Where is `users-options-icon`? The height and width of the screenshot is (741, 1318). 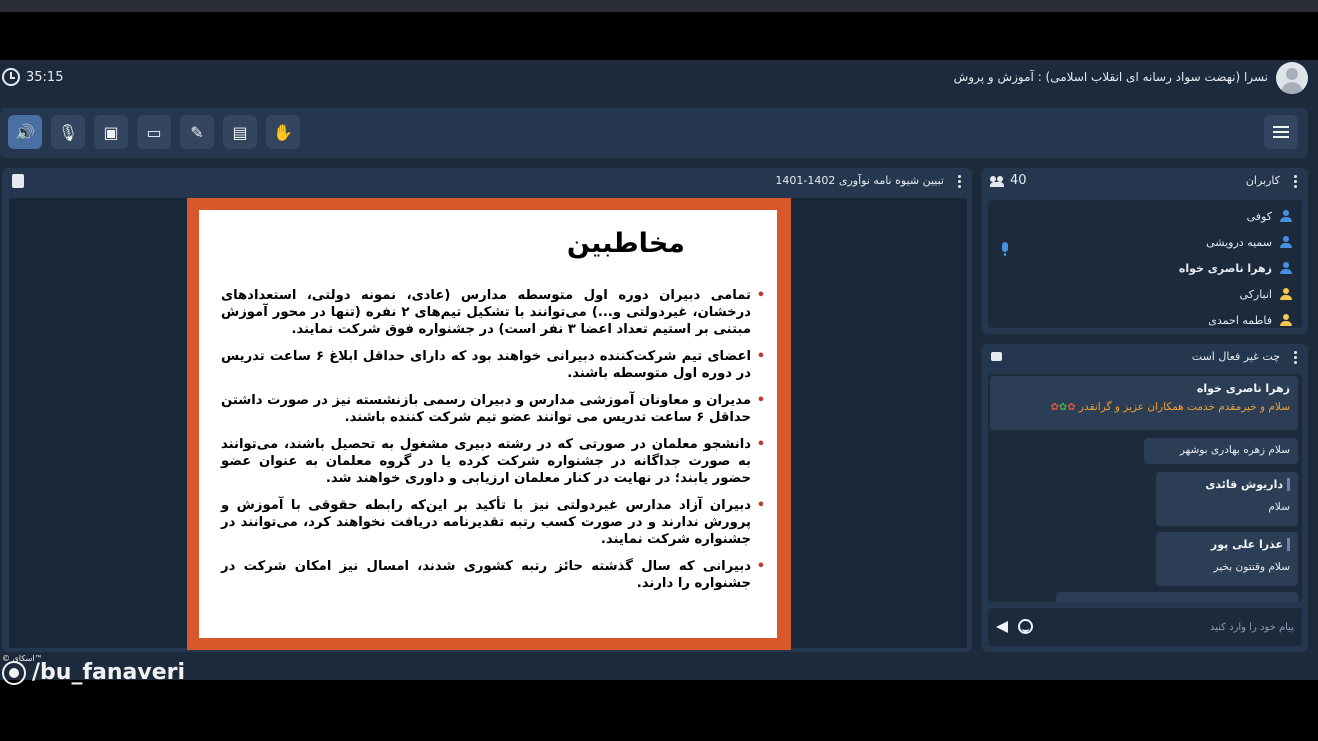 users-options-icon is located at coordinates (1296, 182).